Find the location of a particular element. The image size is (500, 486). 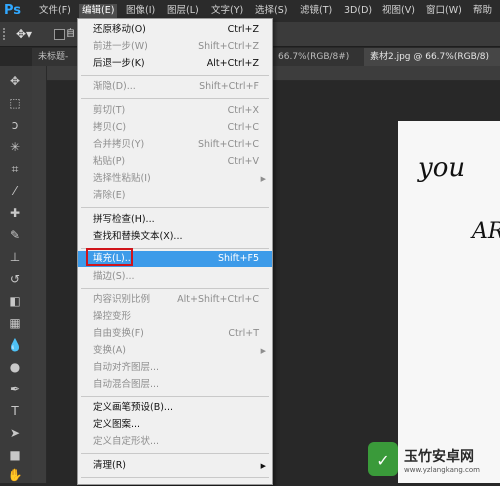

vertical-ruler is located at coordinates (39, 274).